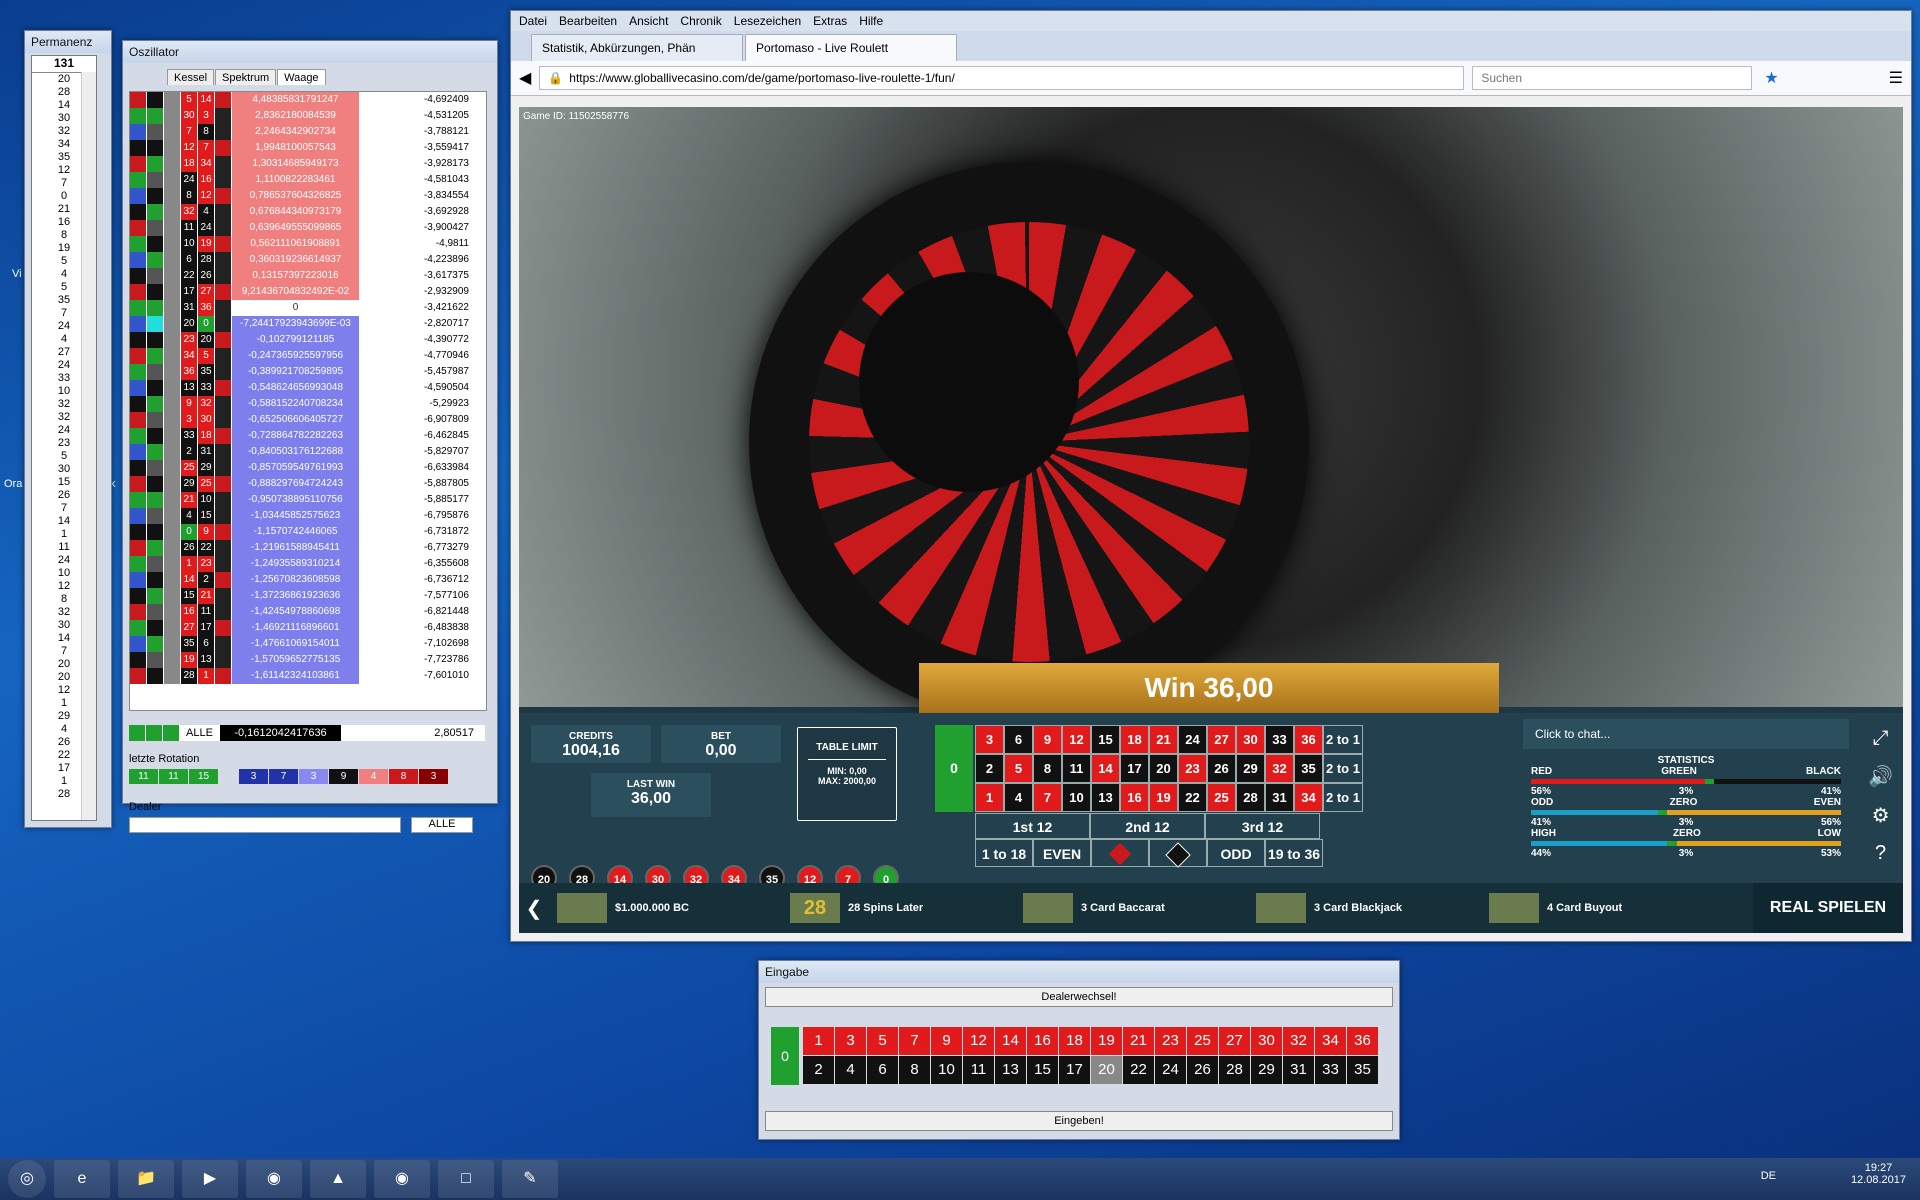 Image resolution: width=1920 pixels, height=1200 pixels. What do you see at coordinates (1105, 797) in the screenshot?
I see `bet-cell: 13` at bounding box center [1105, 797].